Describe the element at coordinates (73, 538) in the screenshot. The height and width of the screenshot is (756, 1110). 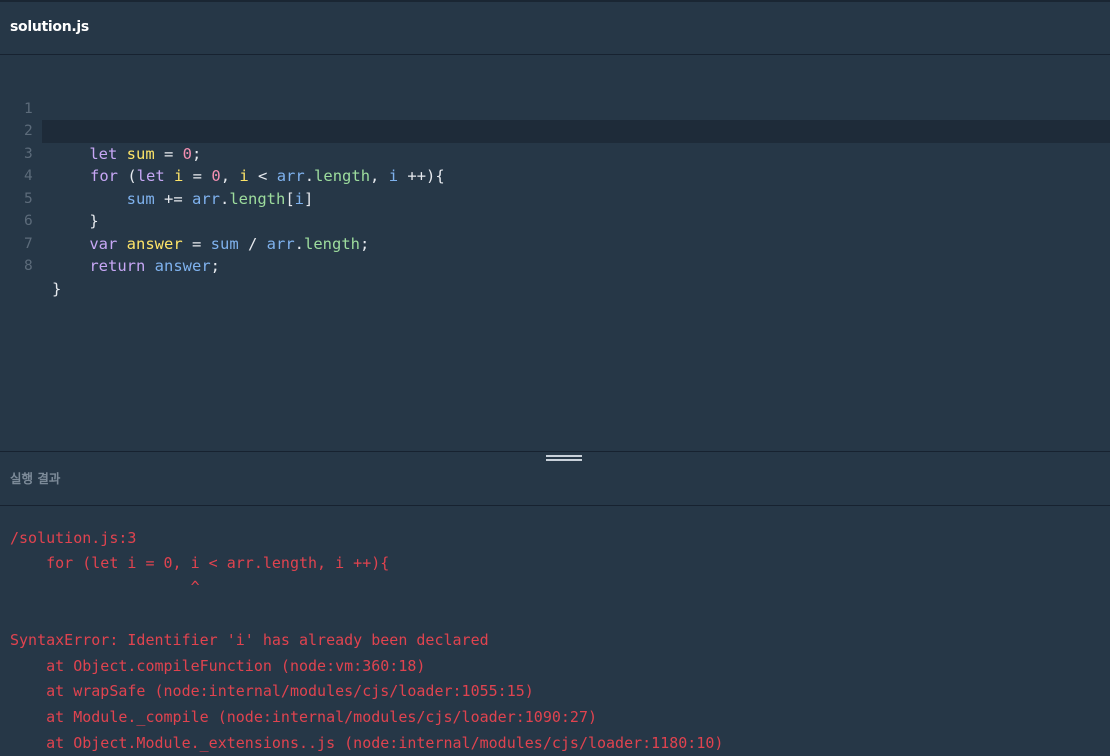
I see `output-line: /solution.js:3` at that location.